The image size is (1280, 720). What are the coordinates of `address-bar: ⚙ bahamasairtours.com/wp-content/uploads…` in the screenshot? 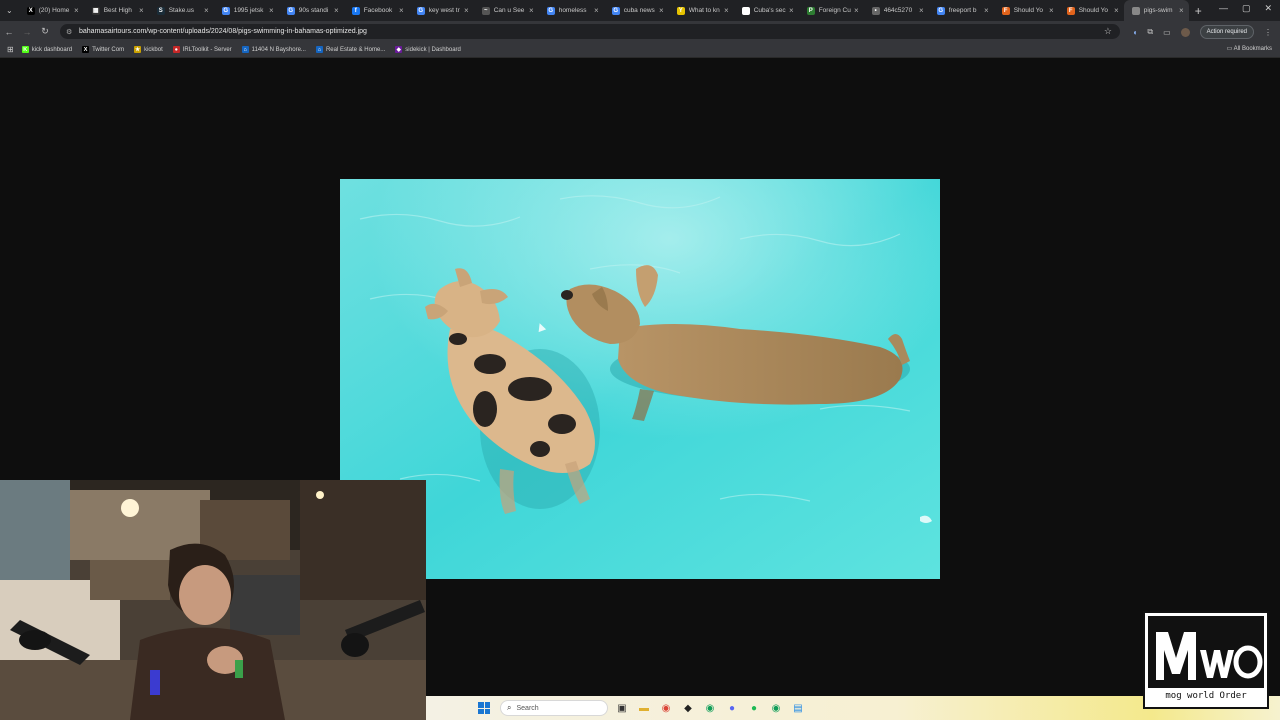 It's located at (590, 31).